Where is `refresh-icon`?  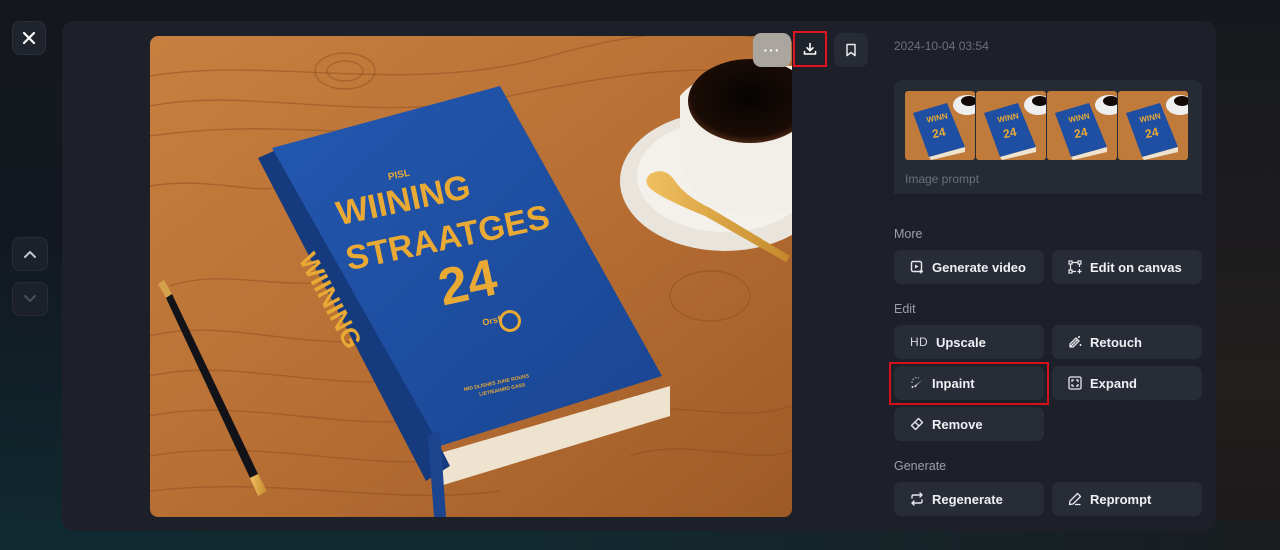 refresh-icon is located at coordinates (917, 499).